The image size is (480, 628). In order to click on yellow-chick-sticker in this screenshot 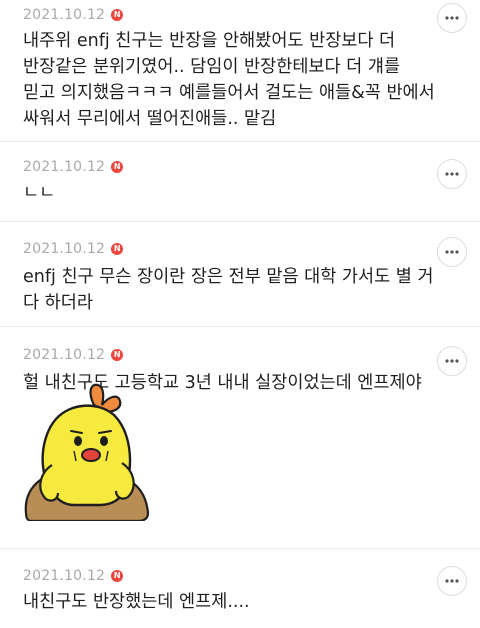, I will do `click(87, 452)`.